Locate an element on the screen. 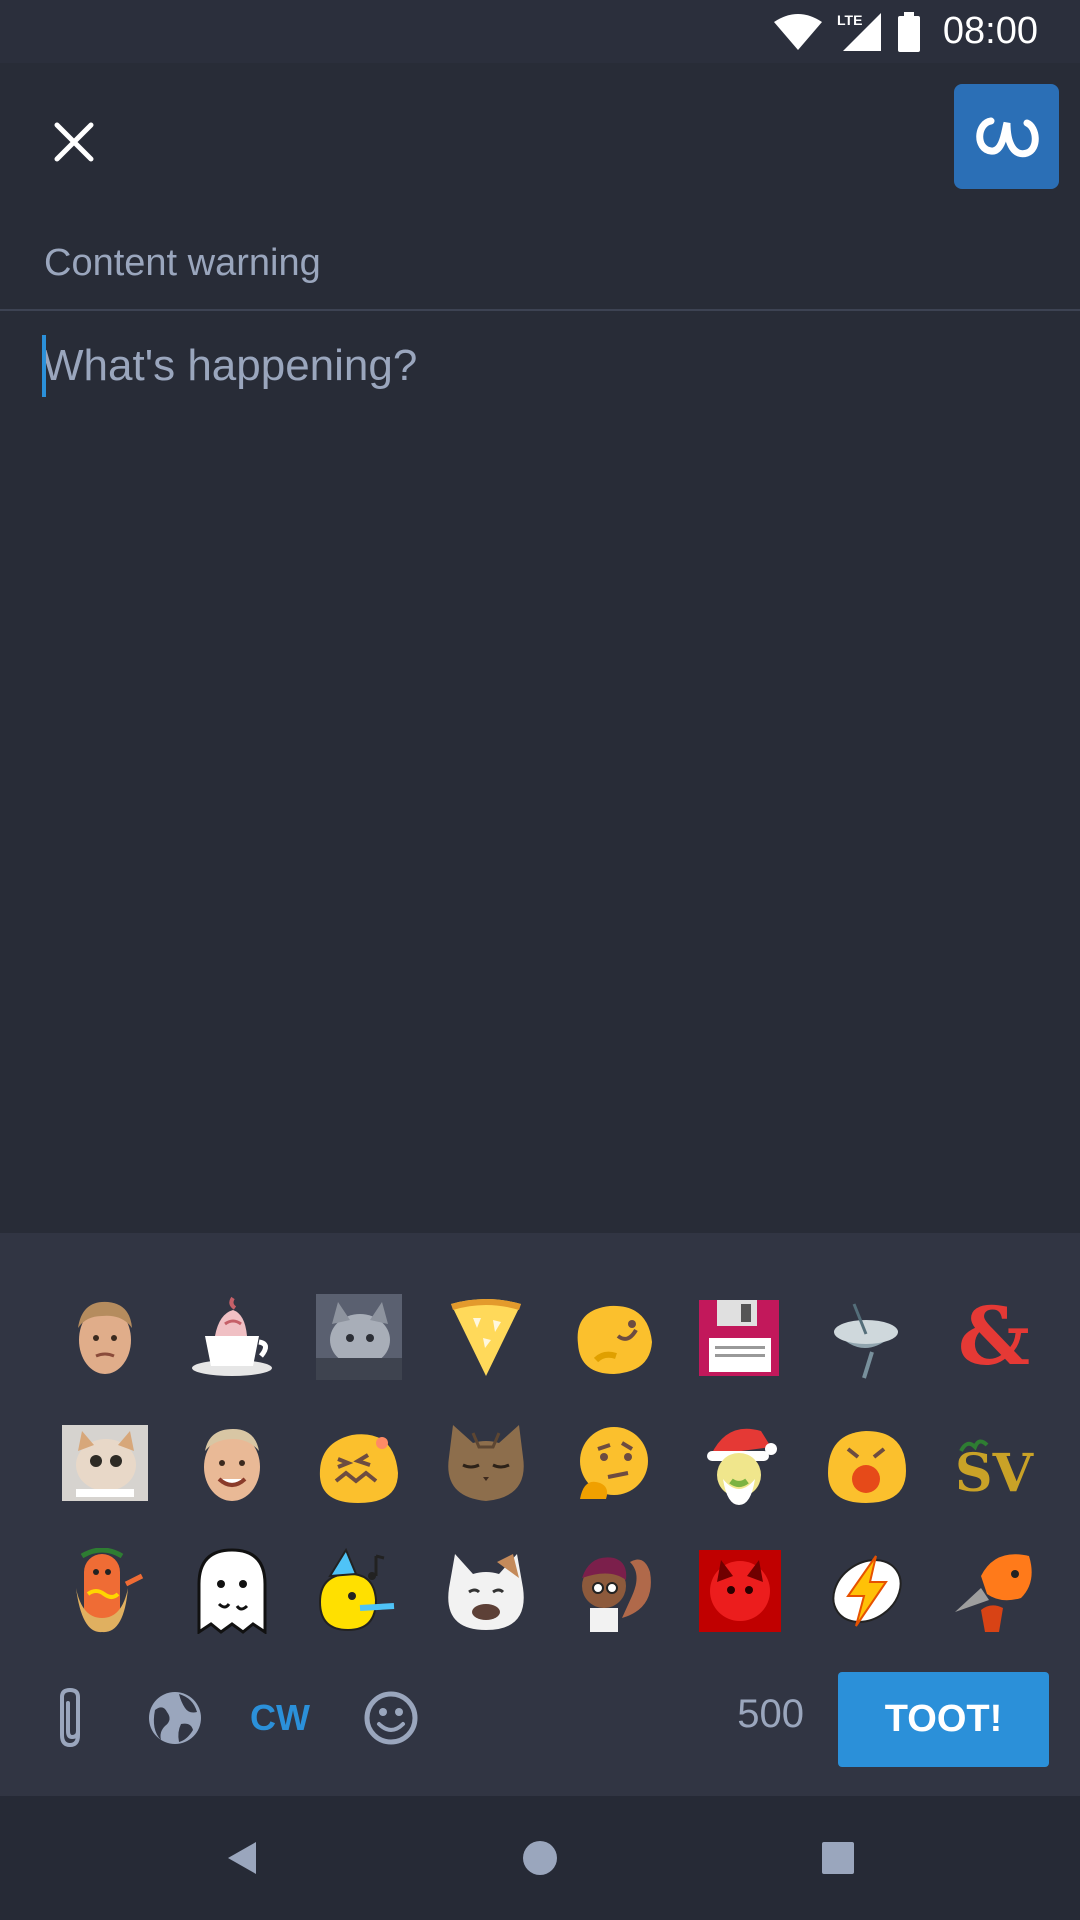  visibility-button is located at coordinates (175, 1718).